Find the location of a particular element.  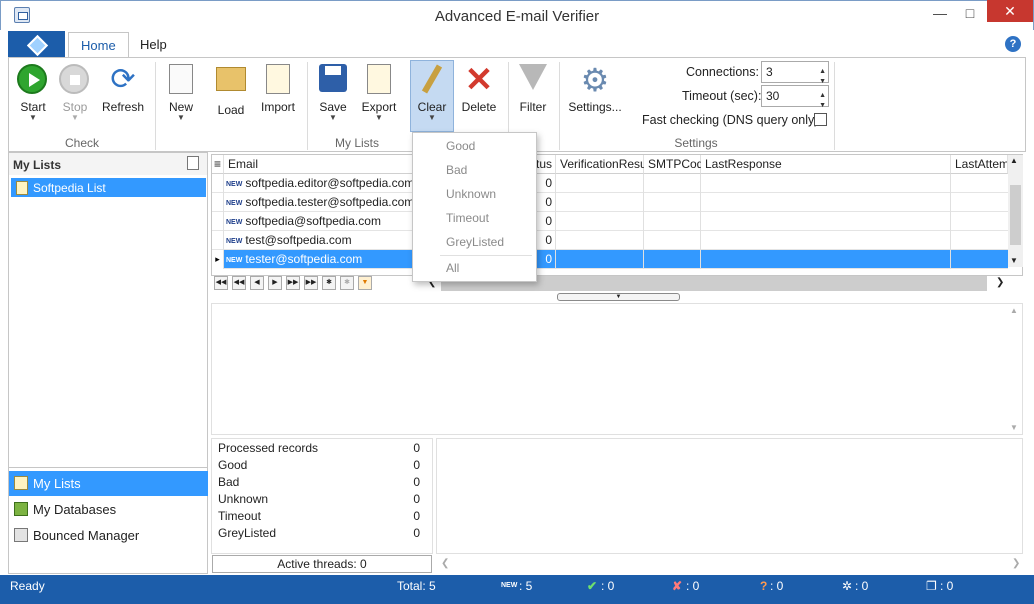

load-button: Load is located at coordinates (231, 97).